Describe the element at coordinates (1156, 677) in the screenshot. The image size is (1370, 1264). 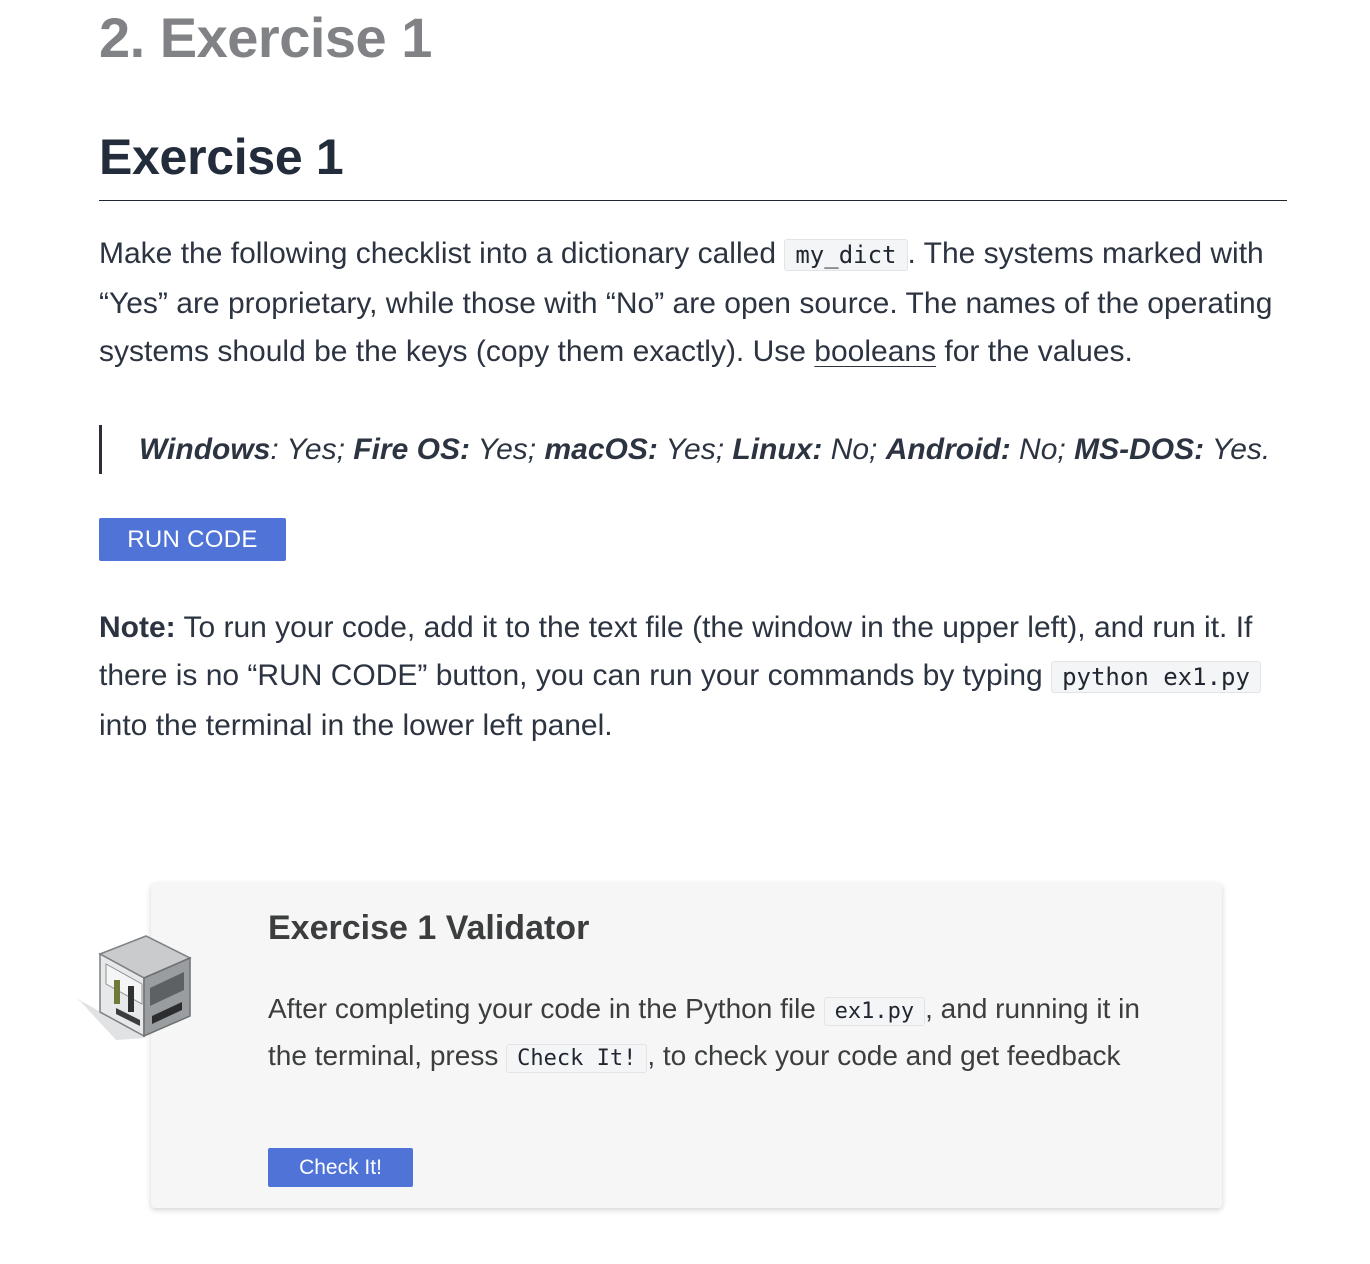
I see `inline-code-command: python ex1.py` at that location.